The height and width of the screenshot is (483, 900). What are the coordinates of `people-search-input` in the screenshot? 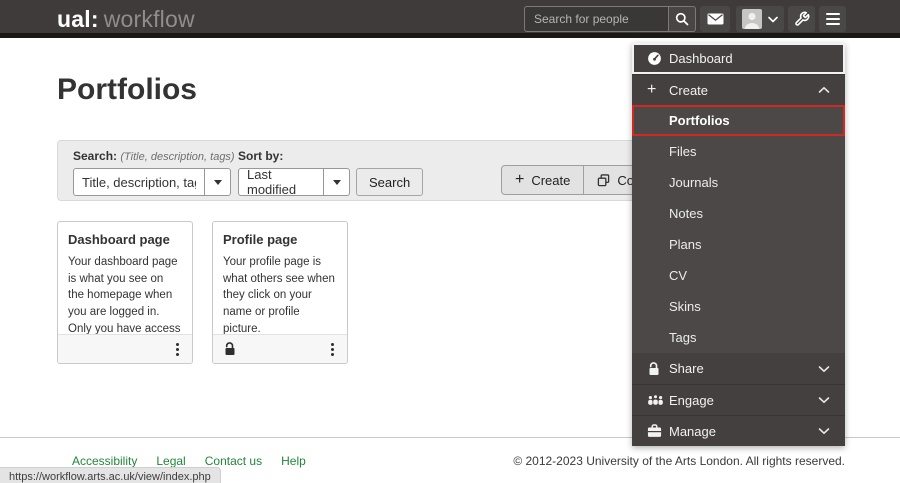 It's located at (596, 19).